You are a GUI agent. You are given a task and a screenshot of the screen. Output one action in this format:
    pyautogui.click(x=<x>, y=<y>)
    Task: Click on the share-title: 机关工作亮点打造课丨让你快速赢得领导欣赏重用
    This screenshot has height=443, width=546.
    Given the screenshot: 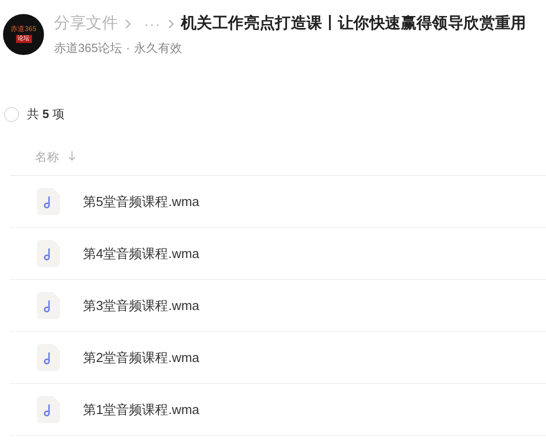 What is the action you would take?
    pyautogui.click(x=353, y=24)
    